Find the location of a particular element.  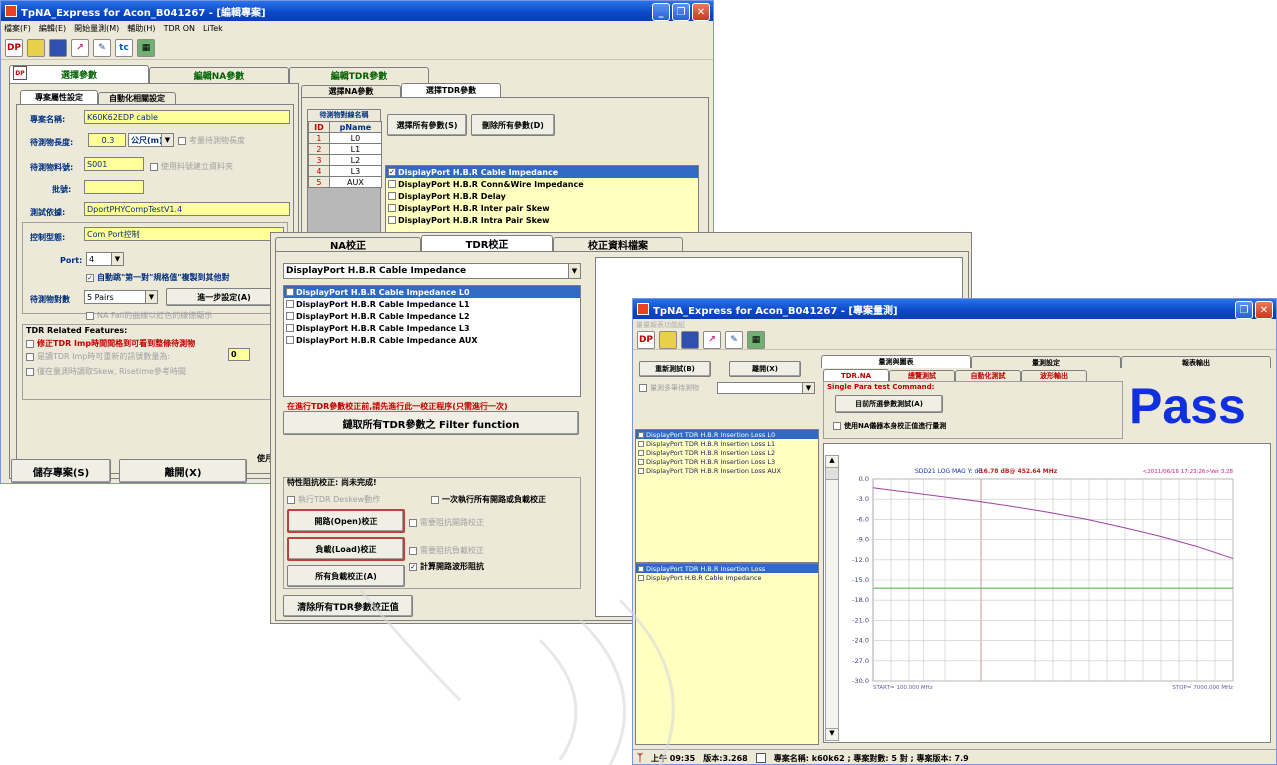

tab-edit-na-params: 編輯NA參數 is located at coordinates (219, 75).